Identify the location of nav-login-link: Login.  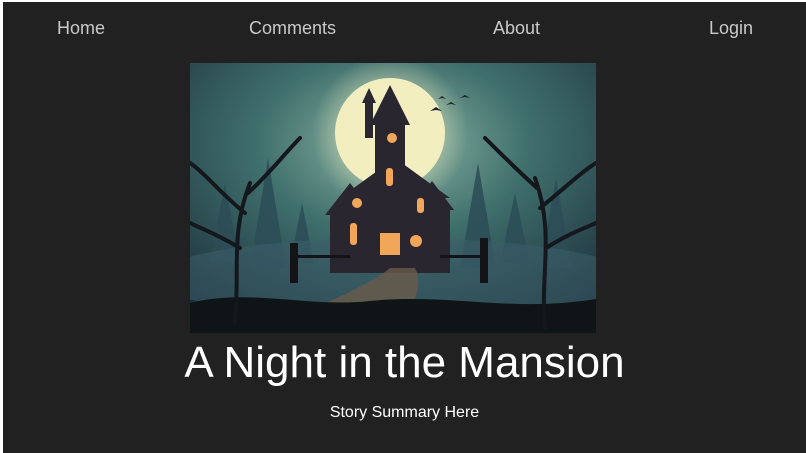
(731, 28).